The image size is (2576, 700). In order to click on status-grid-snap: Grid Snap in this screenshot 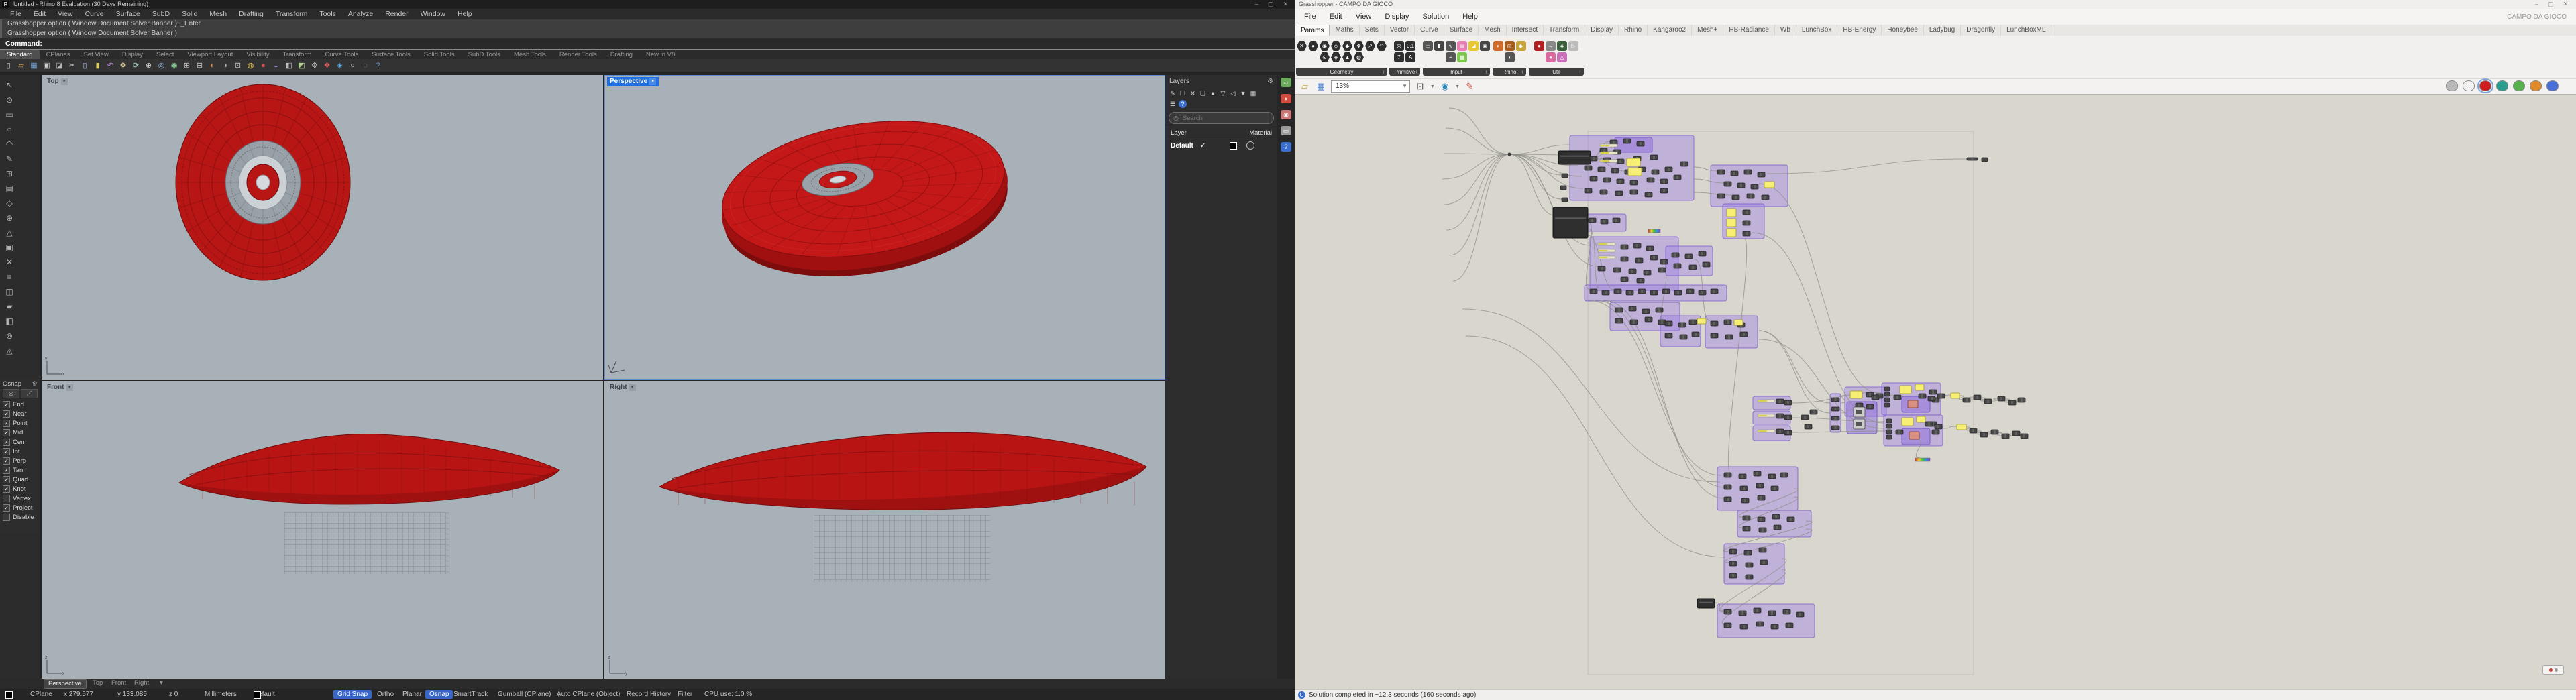, I will do `click(352, 694)`.